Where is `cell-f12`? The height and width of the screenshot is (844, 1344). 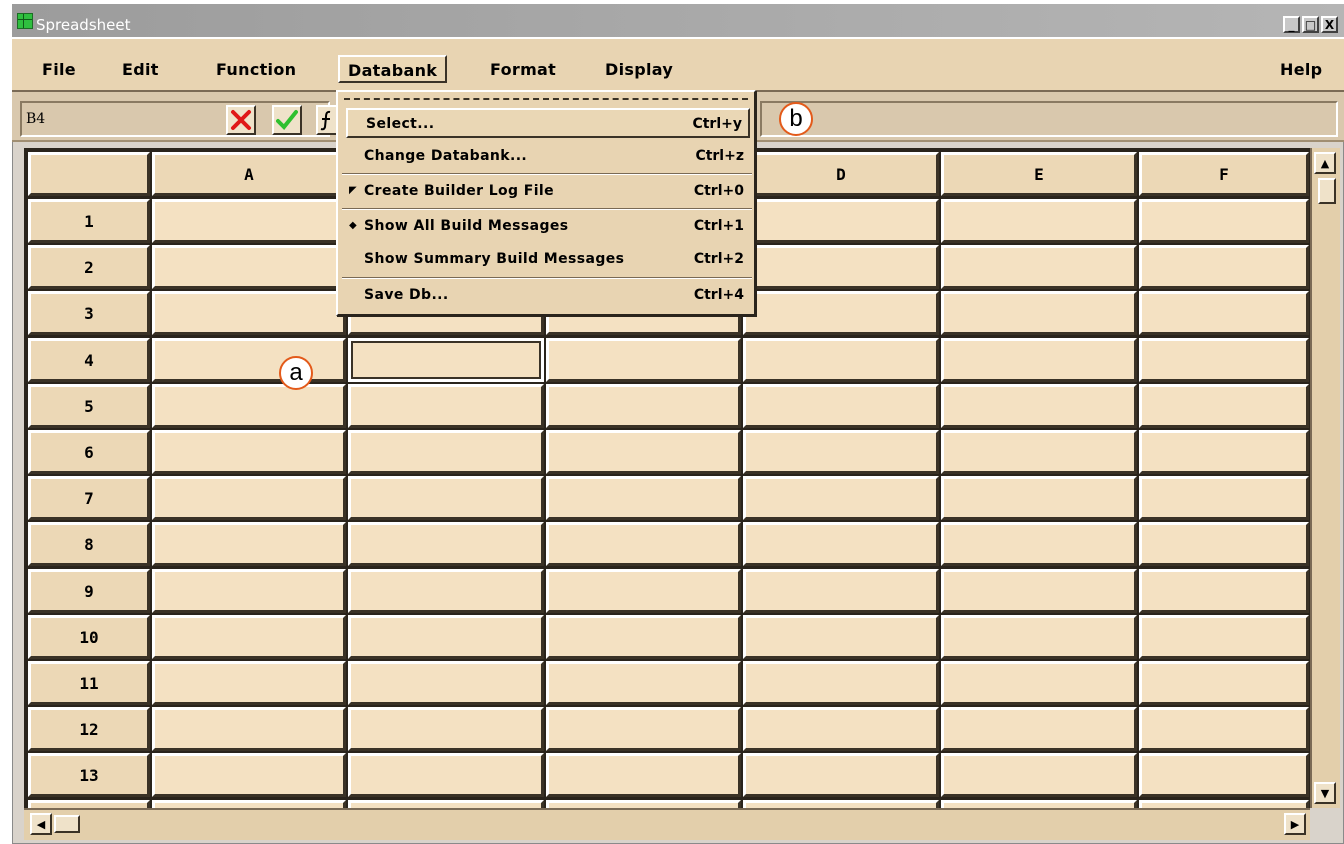 cell-f12 is located at coordinates (1224, 729).